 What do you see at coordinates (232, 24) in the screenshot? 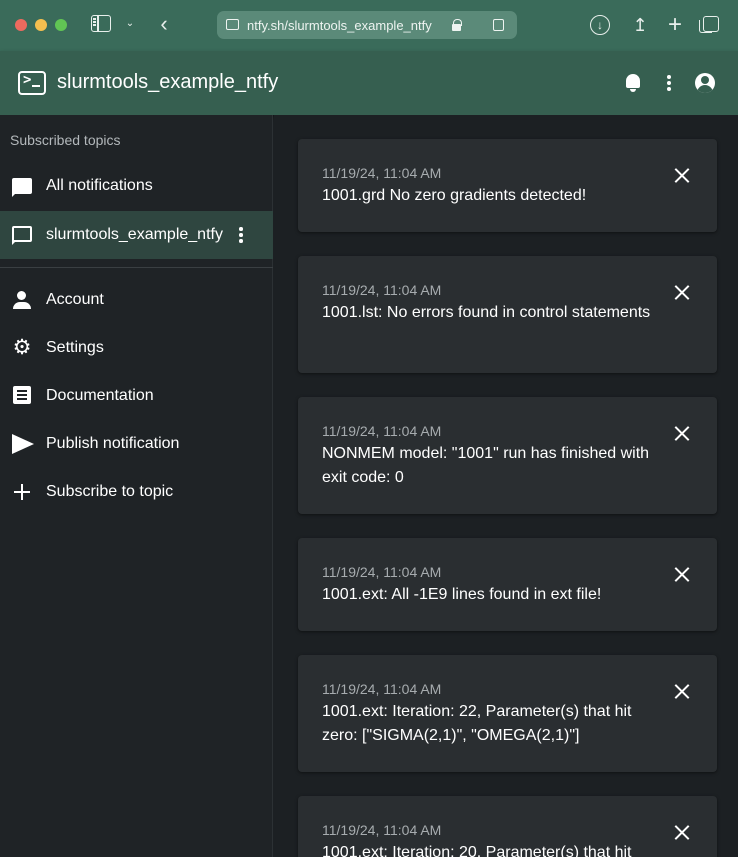
I see `site-icon` at bounding box center [232, 24].